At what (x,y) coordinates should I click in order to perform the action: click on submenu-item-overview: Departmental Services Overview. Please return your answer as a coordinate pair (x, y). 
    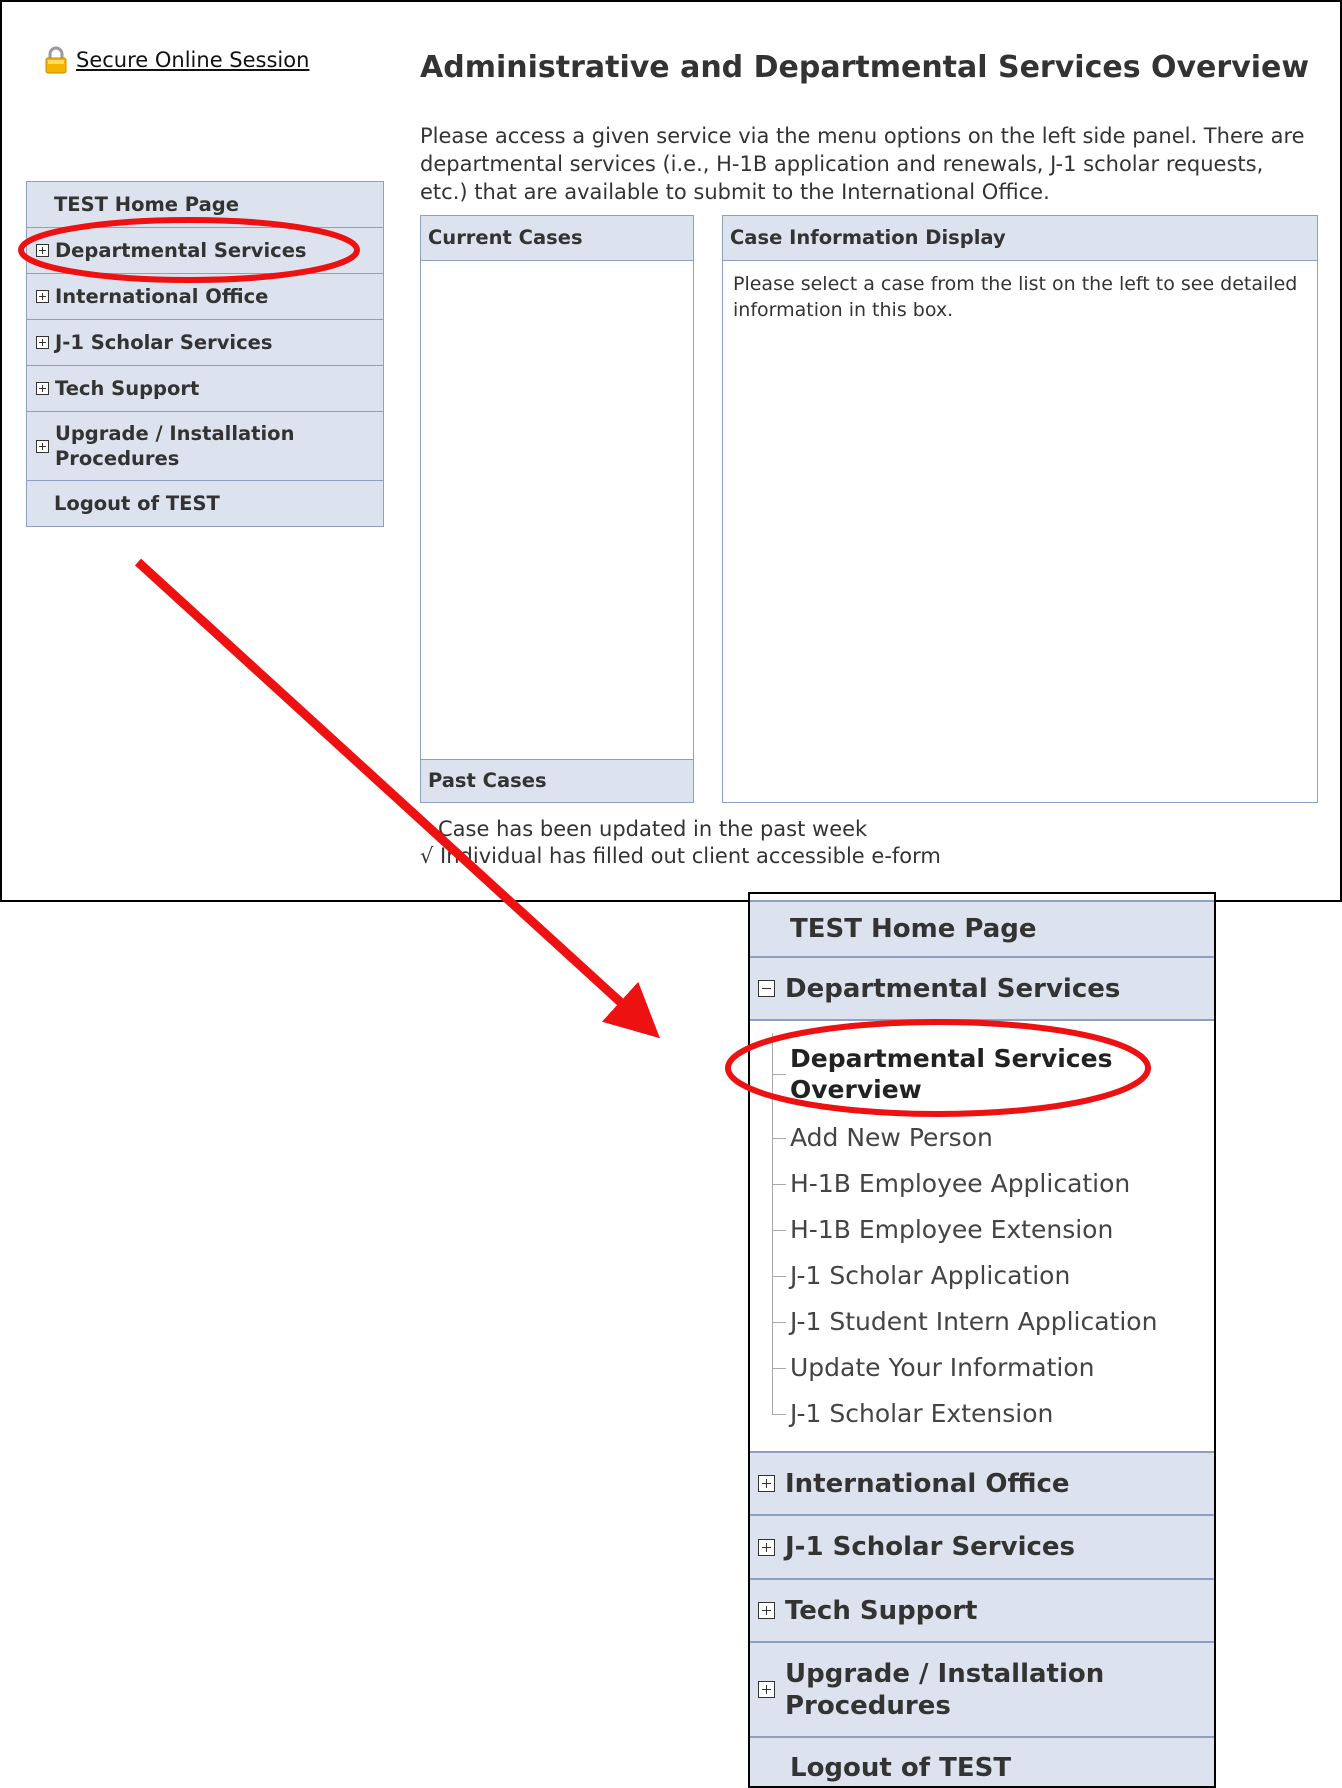
    Looking at the image, I should click on (982, 1074).